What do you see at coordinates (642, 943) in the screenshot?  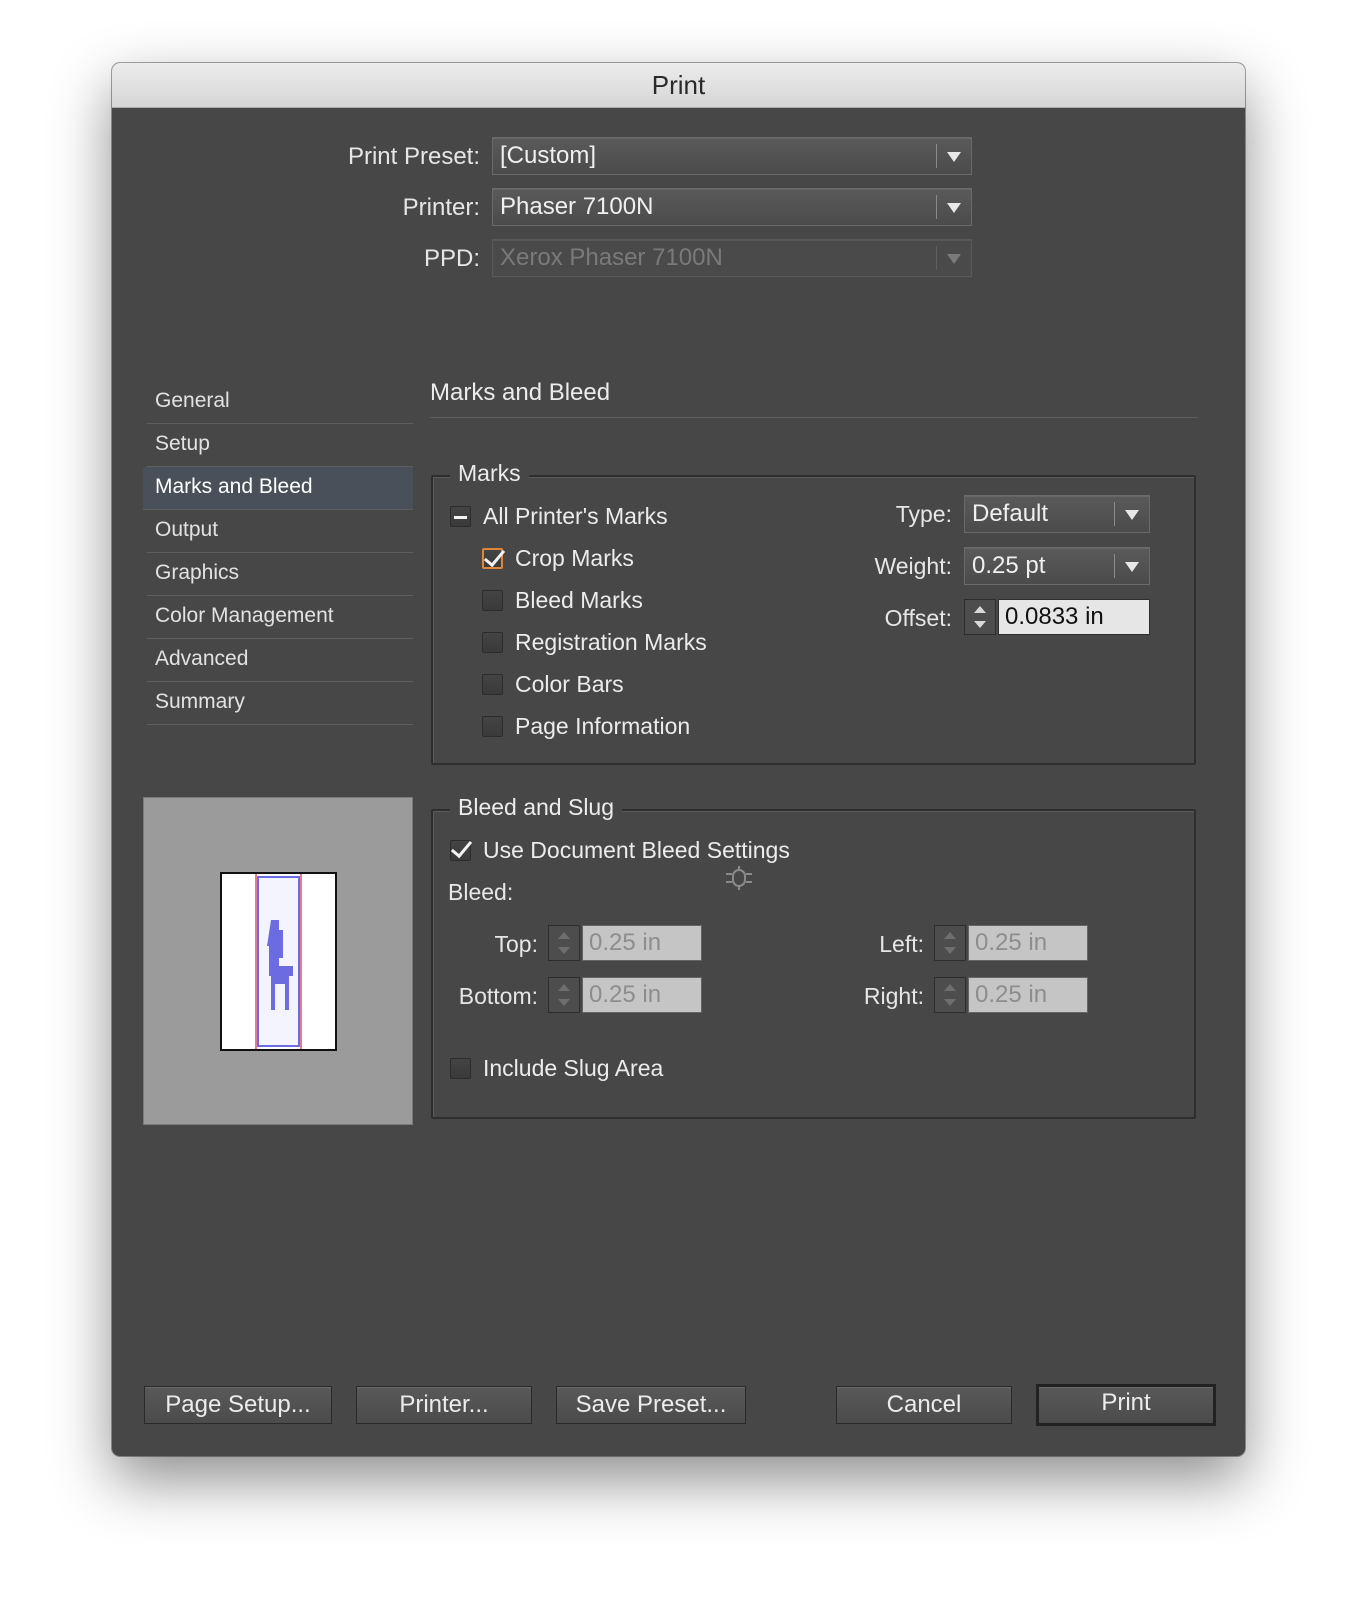 I see `bleed-top-input: 0.25 in` at bounding box center [642, 943].